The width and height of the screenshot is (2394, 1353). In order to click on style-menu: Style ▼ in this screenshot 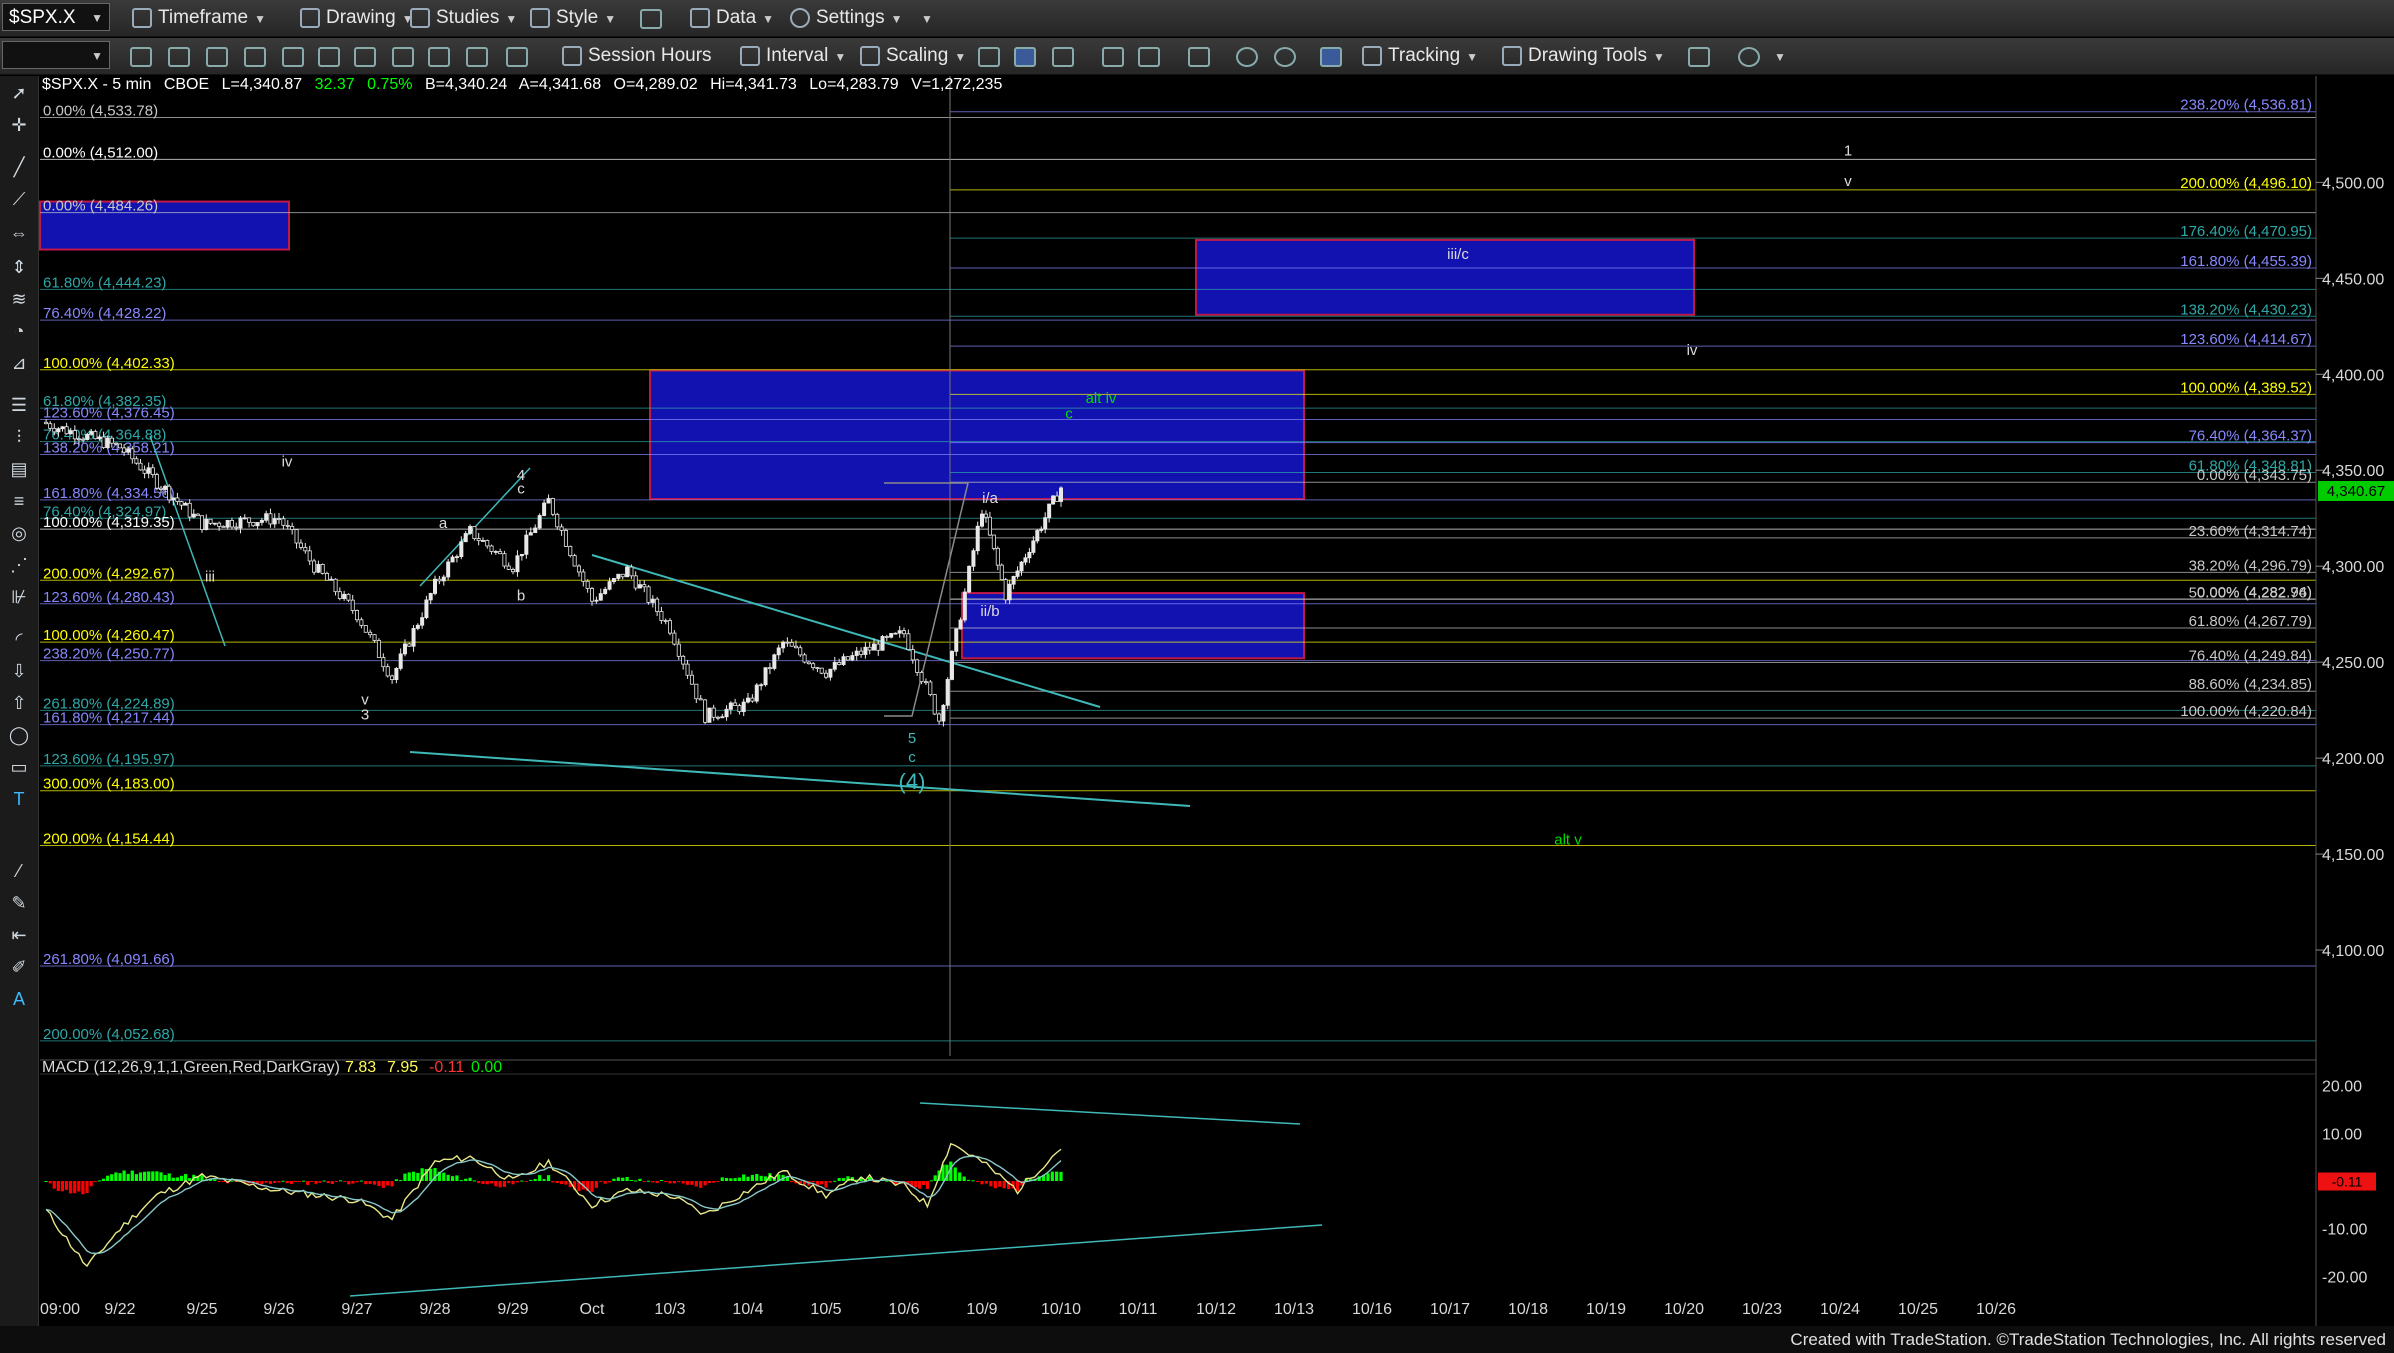, I will do `click(573, 18)`.